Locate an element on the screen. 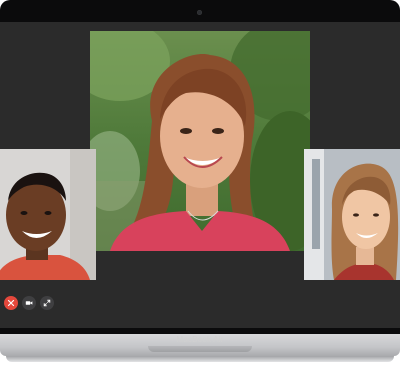 Image resolution: width=400 pixels, height=368 pixels. fullscreen-button is located at coordinates (47, 303).